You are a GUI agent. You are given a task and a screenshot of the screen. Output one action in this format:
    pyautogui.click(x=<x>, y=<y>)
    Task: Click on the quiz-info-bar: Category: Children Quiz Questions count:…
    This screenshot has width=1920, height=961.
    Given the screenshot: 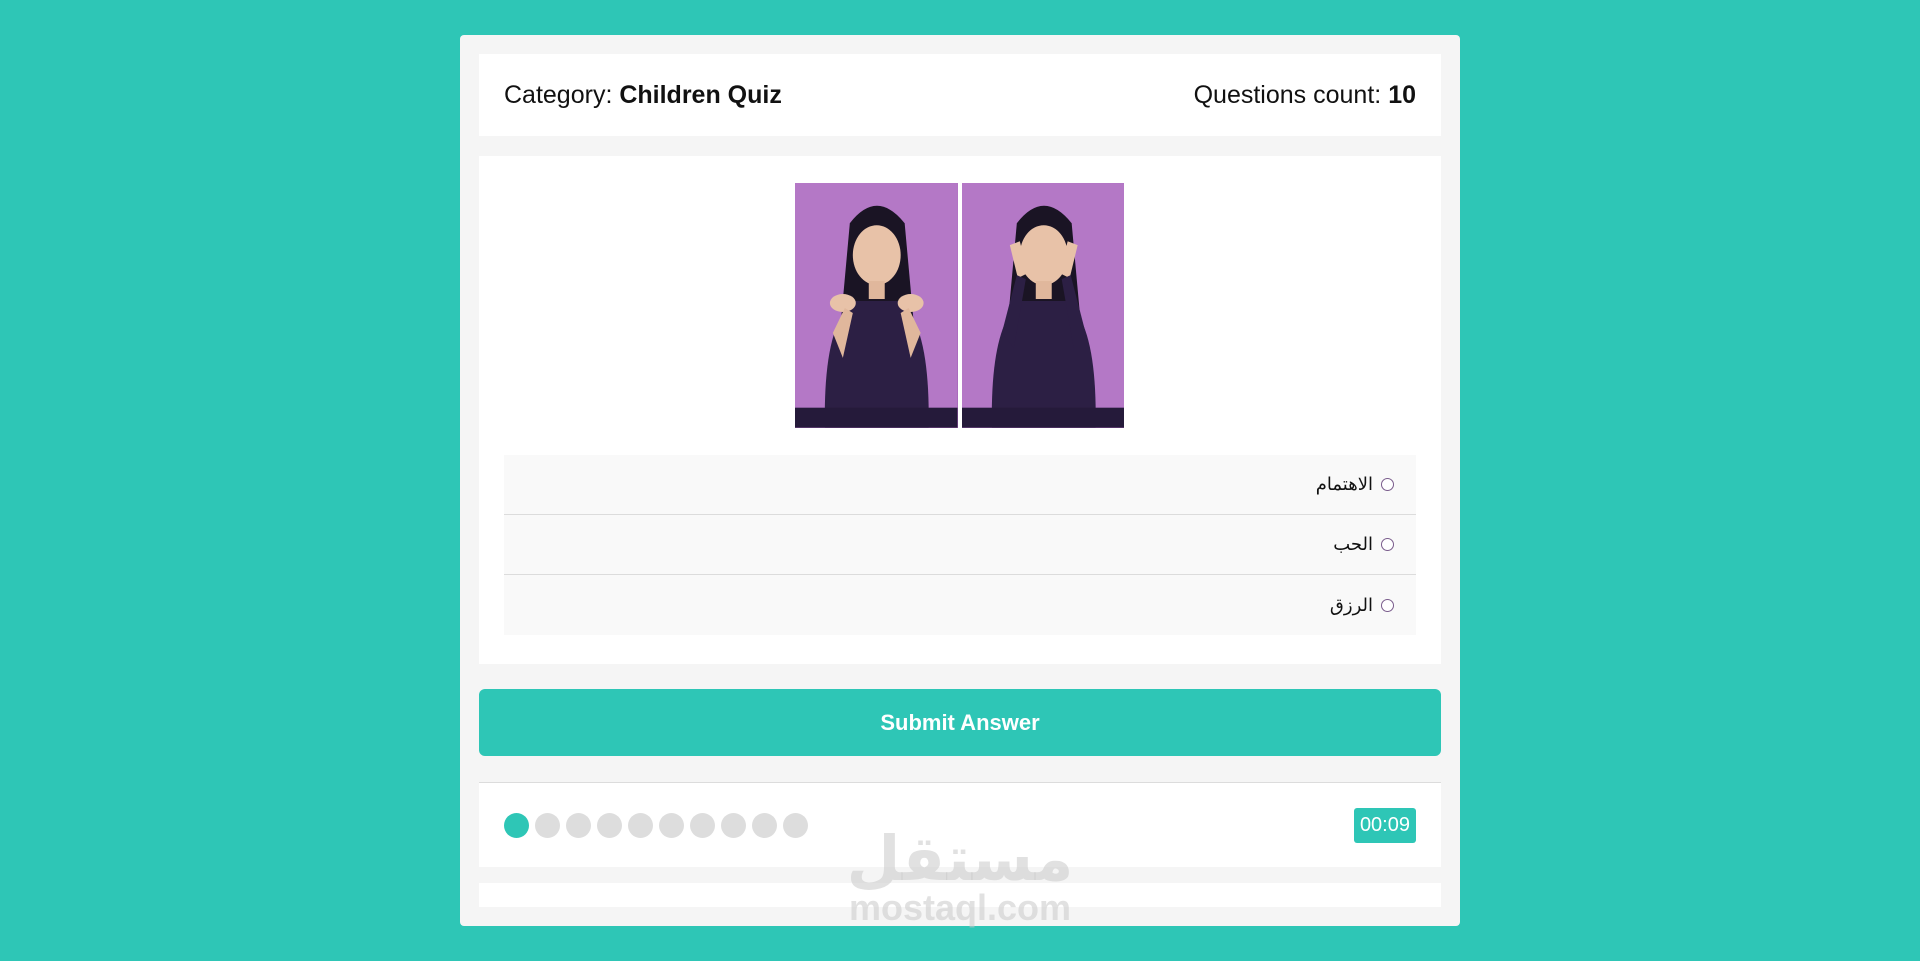 What is the action you would take?
    pyautogui.click(x=960, y=95)
    